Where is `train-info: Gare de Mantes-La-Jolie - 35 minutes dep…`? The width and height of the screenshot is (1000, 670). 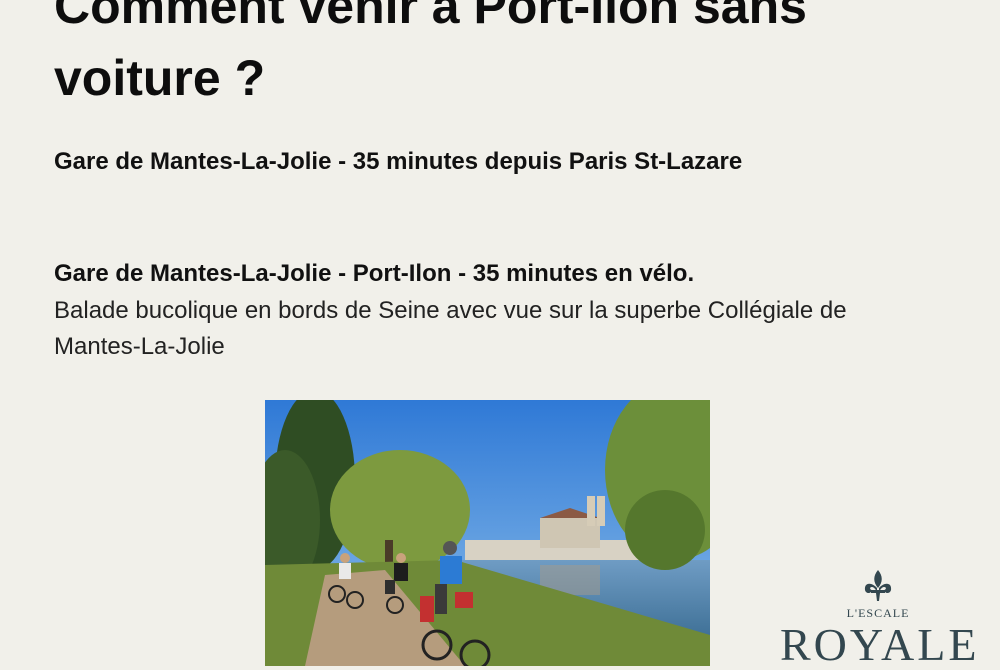
train-info: Gare de Mantes-La-Jolie - 35 minutes dep… is located at coordinates (398, 161).